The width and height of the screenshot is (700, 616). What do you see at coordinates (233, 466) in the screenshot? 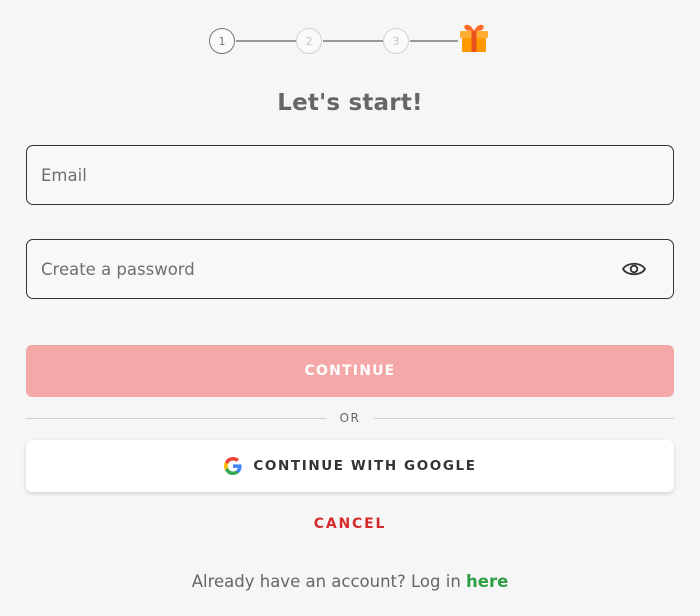
I see `google-icon` at bounding box center [233, 466].